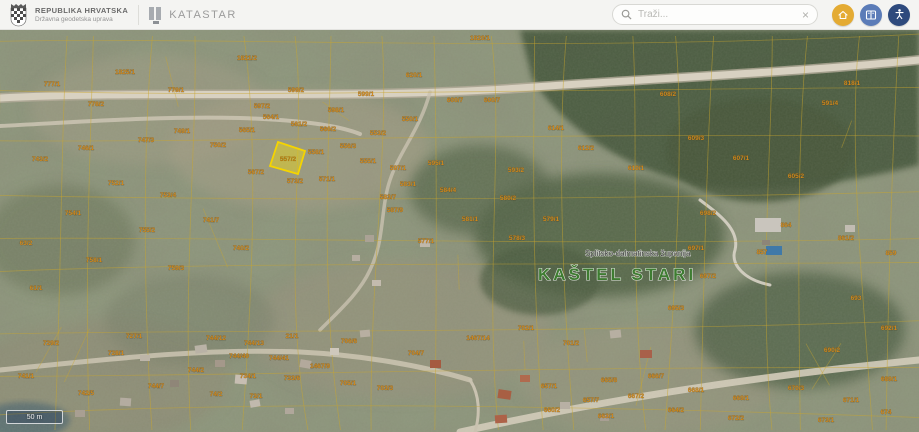  What do you see at coordinates (891, 253) in the screenshot?
I see `parcel-label: 859` at bounding box center [891, 253].